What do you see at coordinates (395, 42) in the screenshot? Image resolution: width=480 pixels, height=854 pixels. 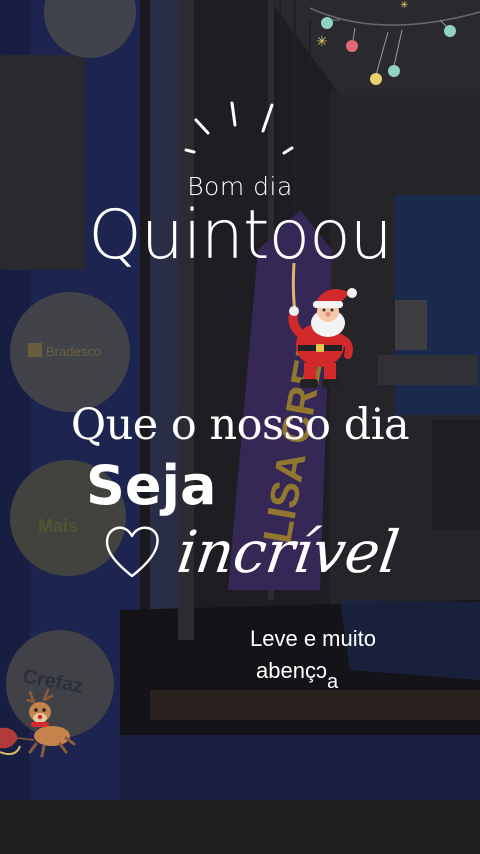 I see `christmas-lights-icon: ✳ ✳` at bounding box center [395, 42].